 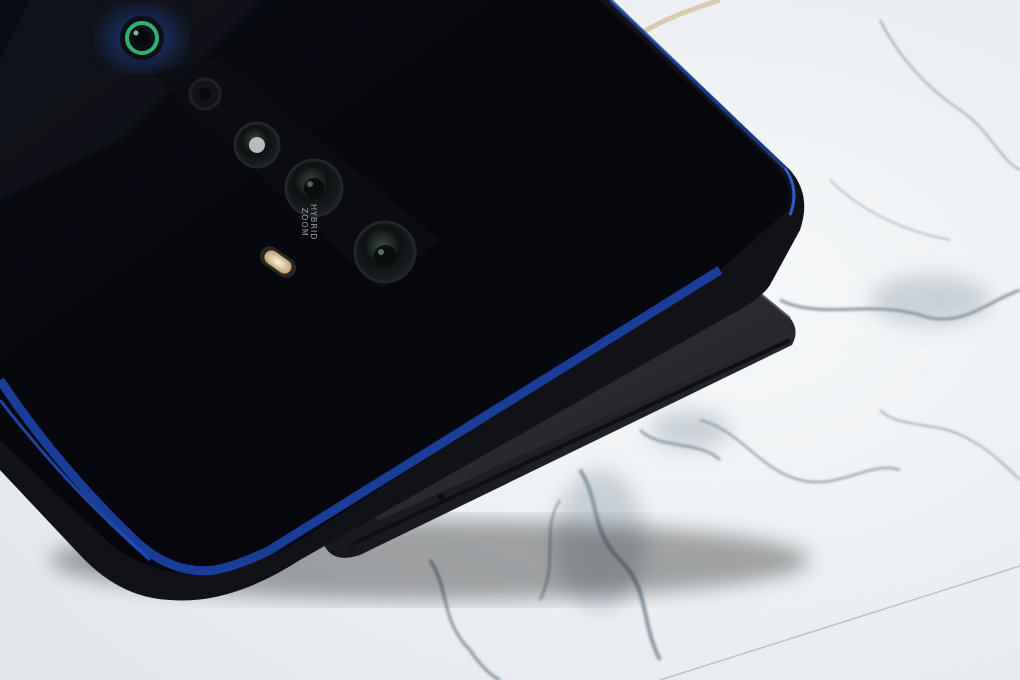 What do you see at coordinates (304, 222) in the screenshot?
I see `engraving-line-2: ZOOM` at bounding box center [304, 222].